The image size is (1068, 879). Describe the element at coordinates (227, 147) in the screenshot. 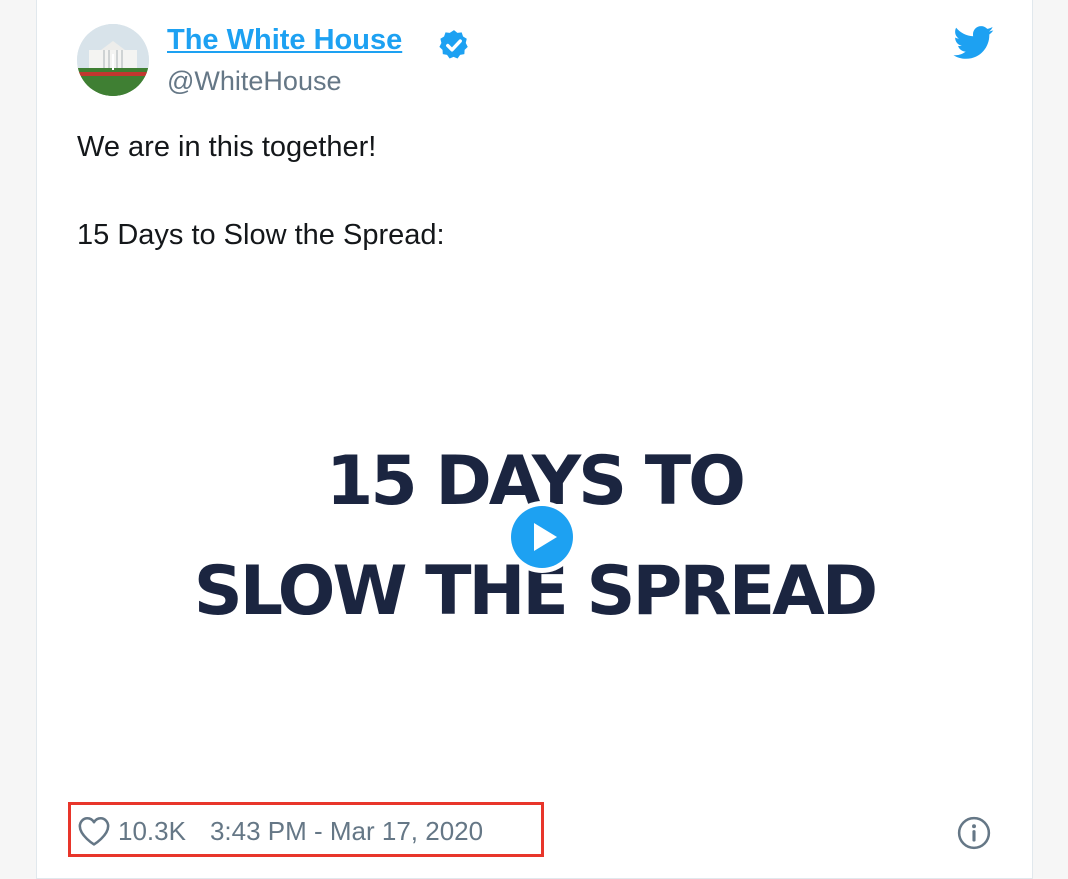

I see `tweet-text-line: We are in this together!` at that location.